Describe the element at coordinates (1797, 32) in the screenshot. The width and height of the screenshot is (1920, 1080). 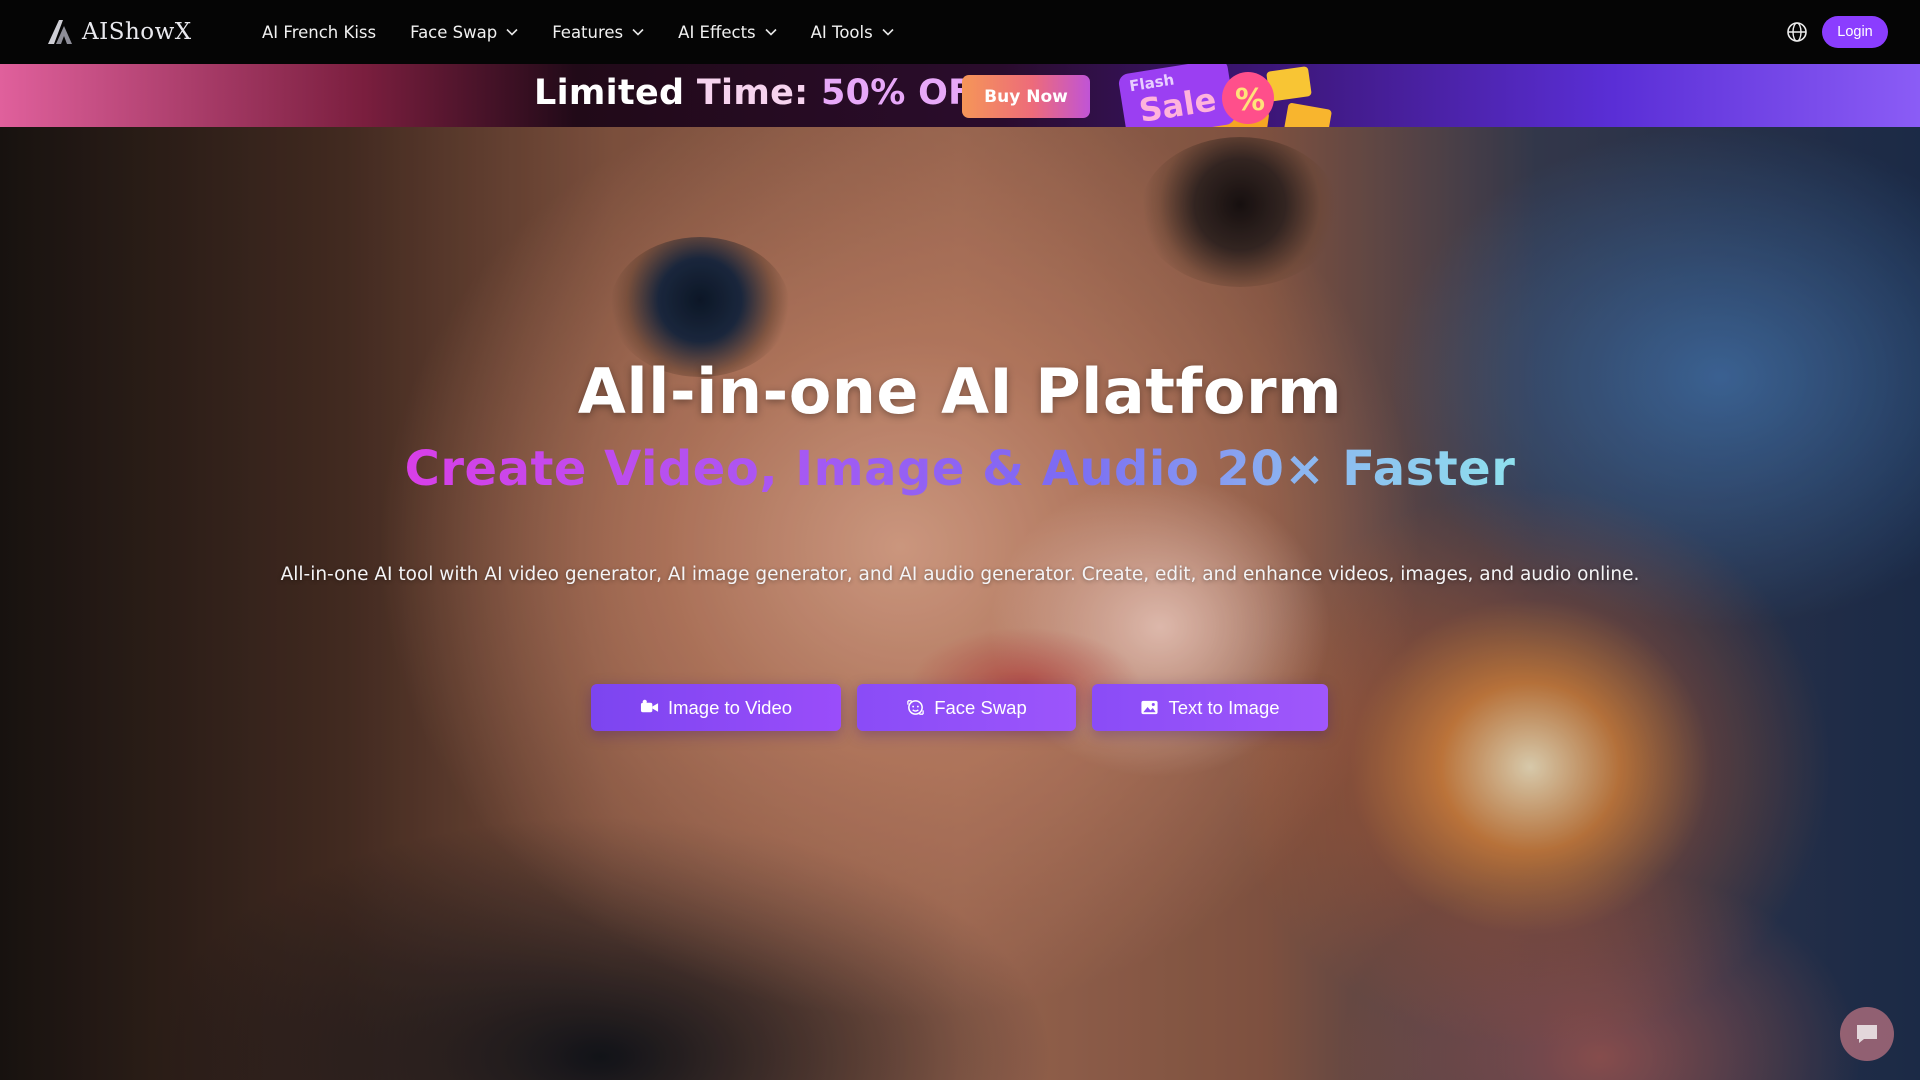
I see `globe-icon` at that location.